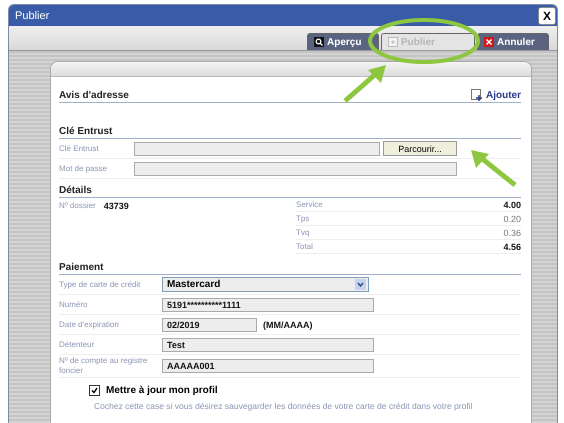 Image resolution: width=564 pixels, height=423 pixels. Describe the element at coordinates (73, 305) in the screenshot. I see `field-label: Numéro` at that location.